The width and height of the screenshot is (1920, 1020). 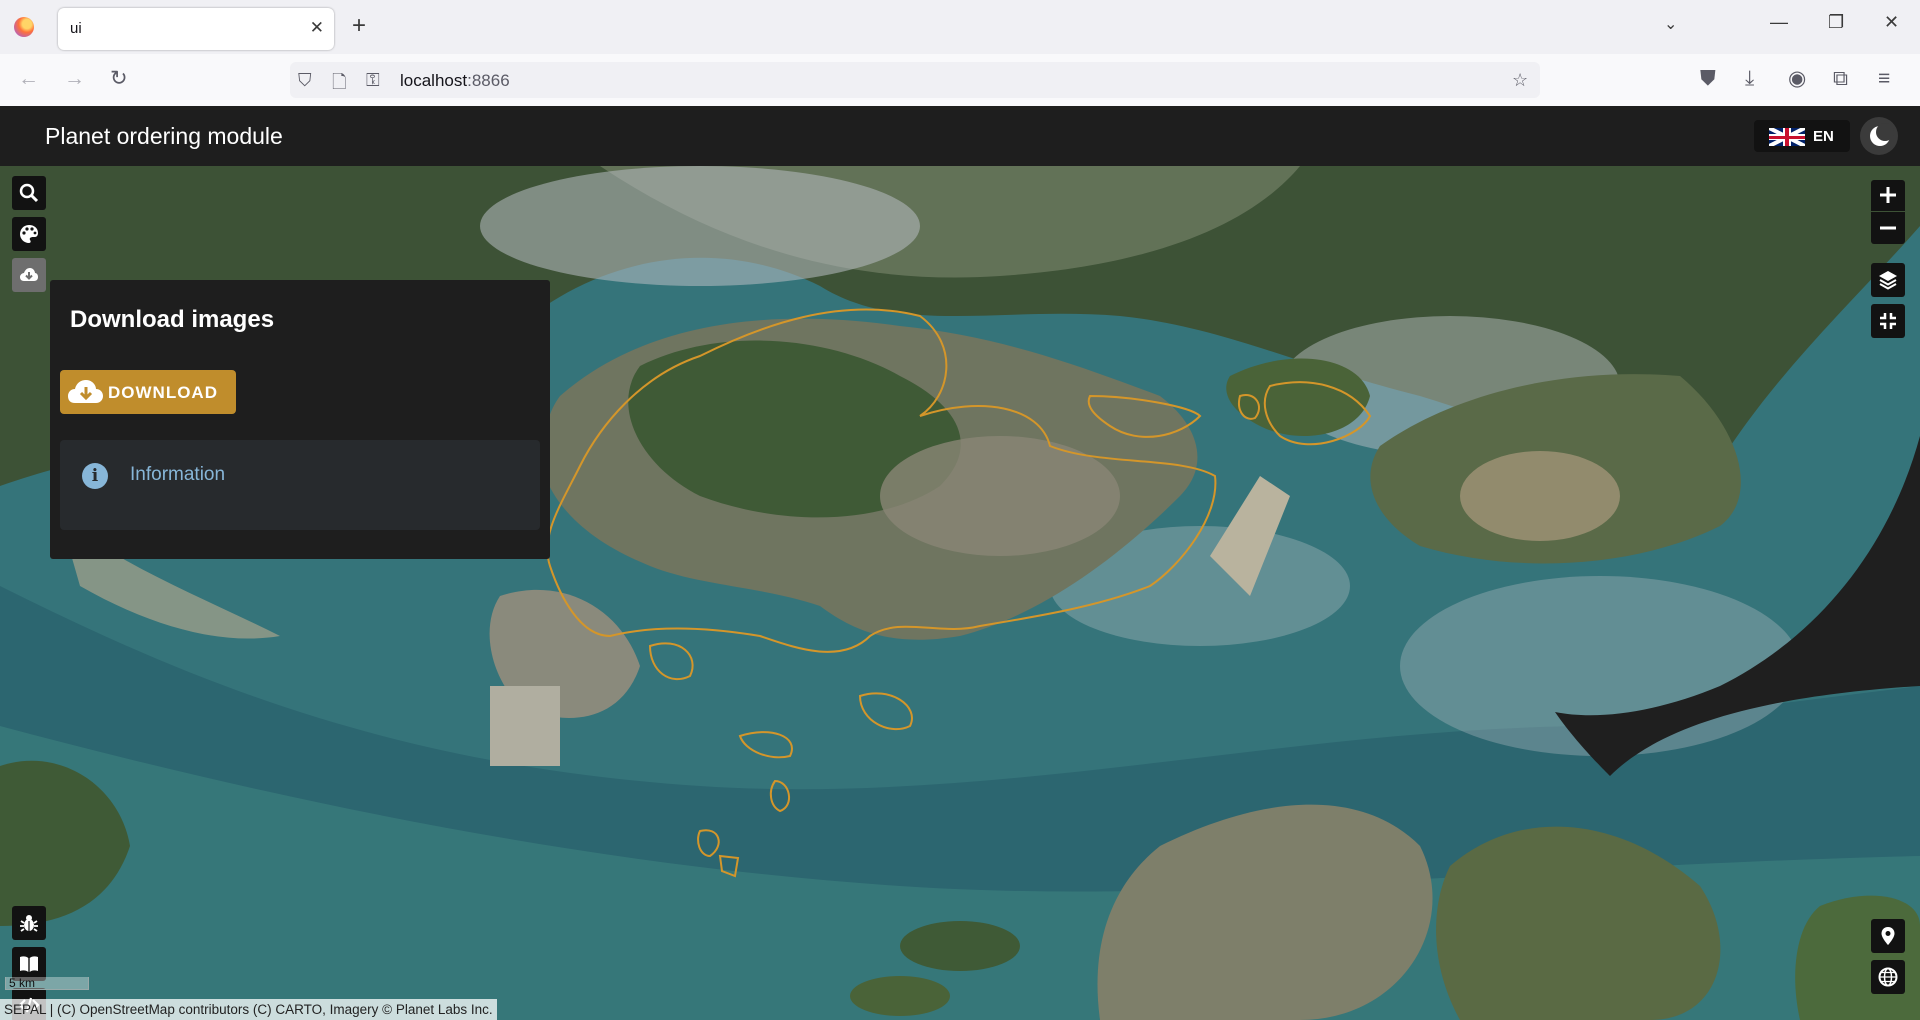 I want to click on forward-icon: →, so click(x=74, y=79).